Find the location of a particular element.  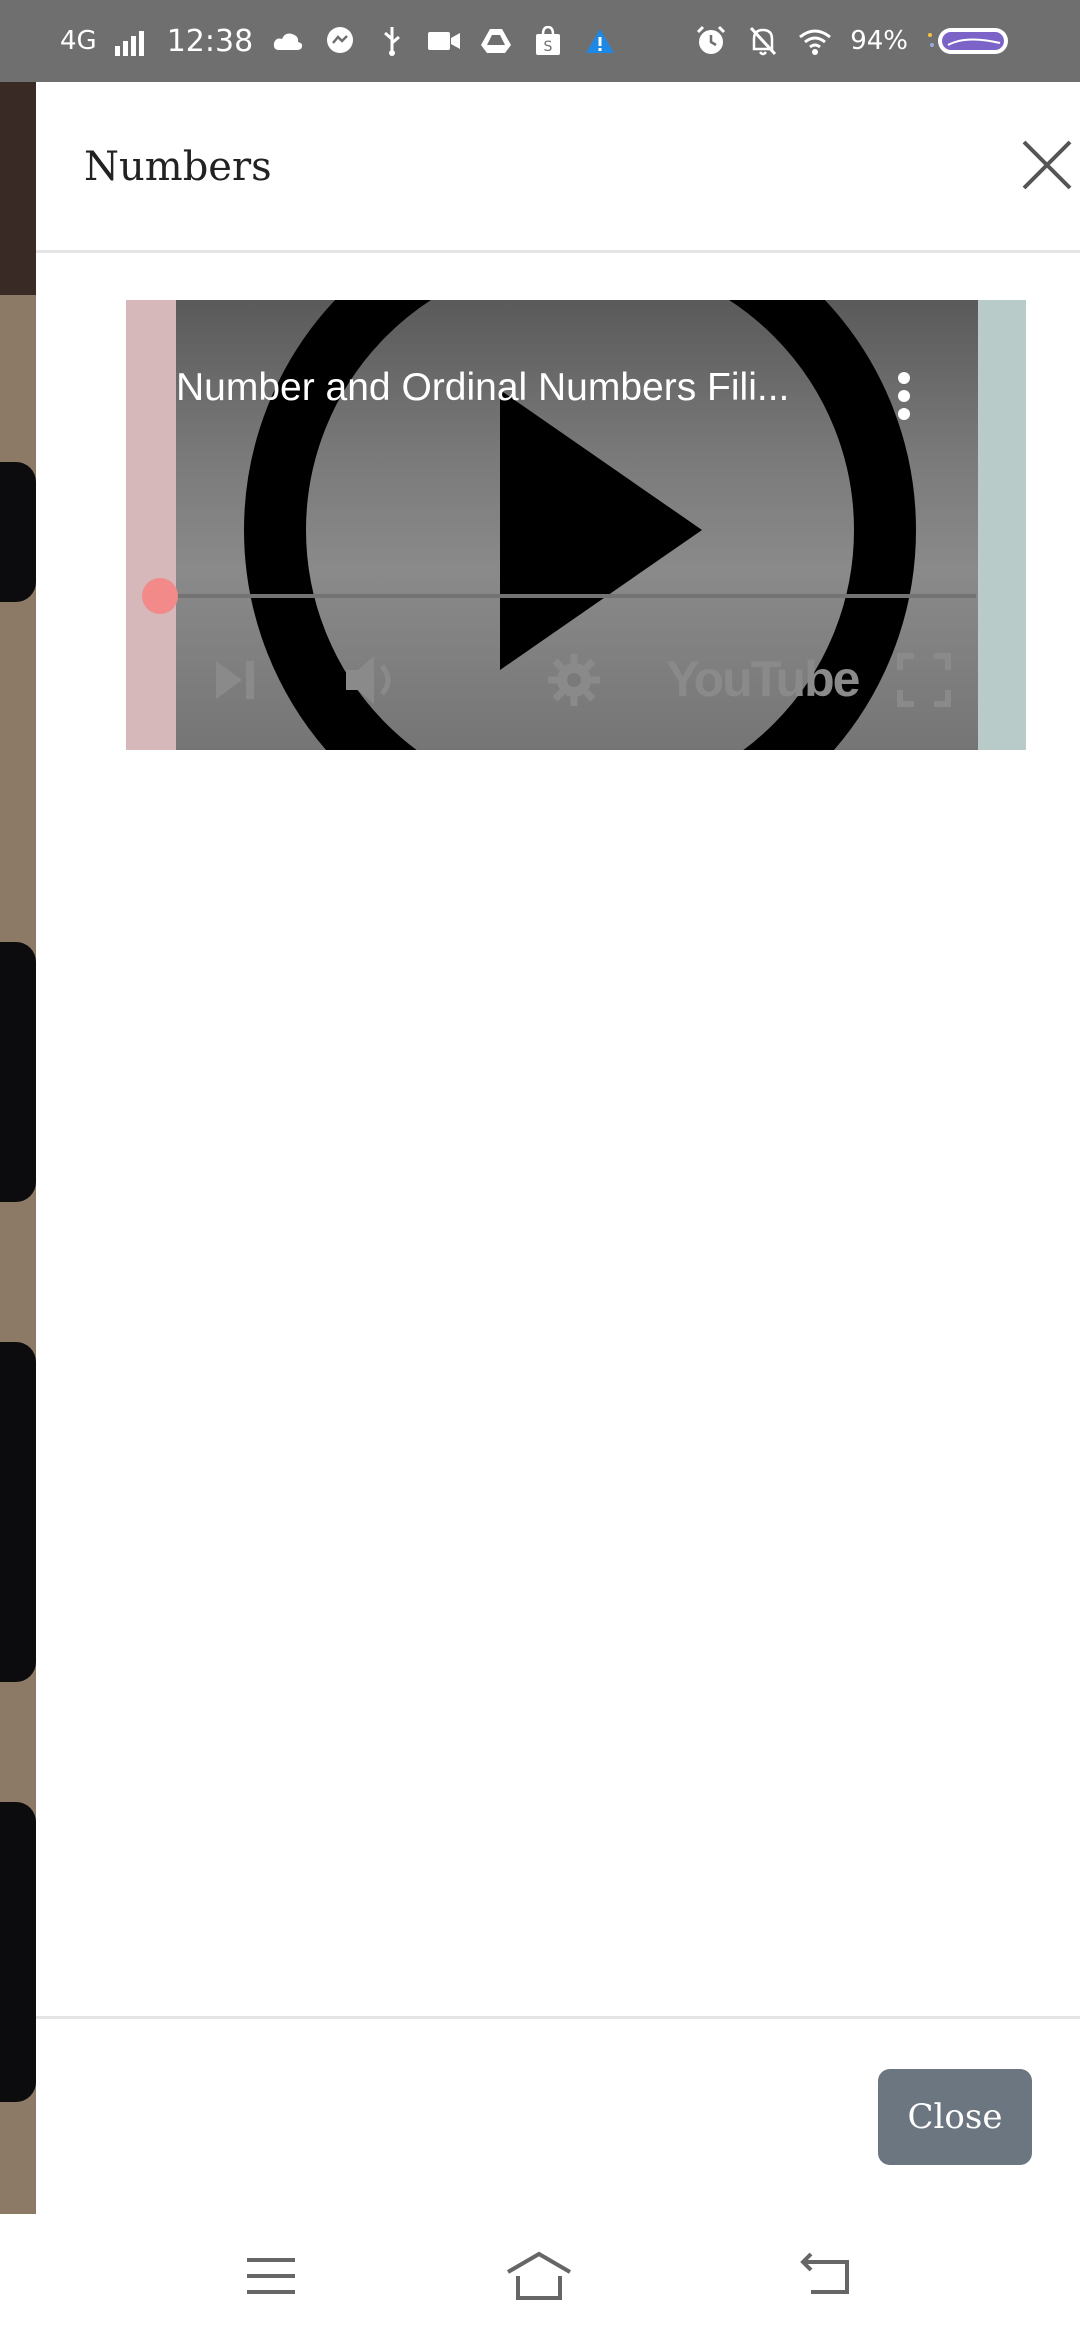

back-icon is located at coordinates (825, 2276).